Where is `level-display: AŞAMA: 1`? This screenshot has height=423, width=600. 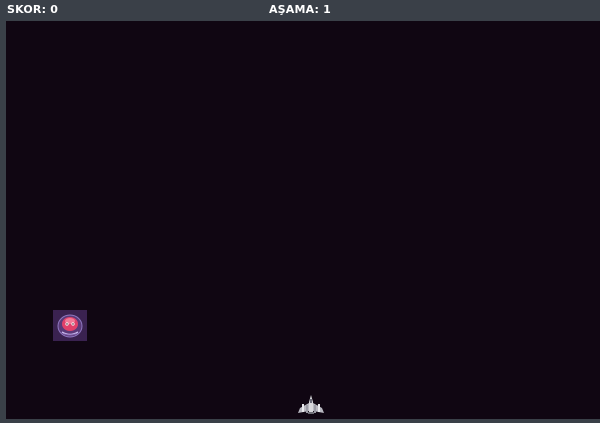 level-display: AŞAMA: 1 is located at coordinates (300, 9).